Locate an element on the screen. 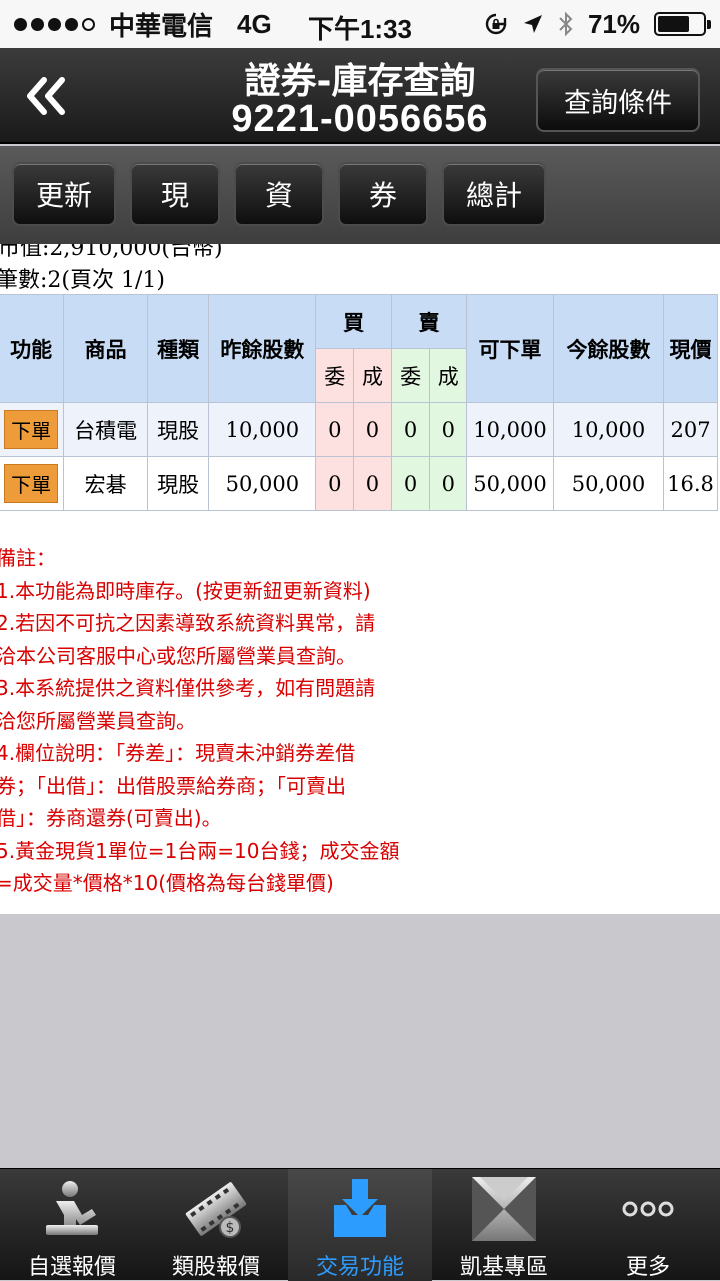 The width and height of the screenshot is (720, 1281). today-shares: 50,000 is located at coordinates (608, 483).